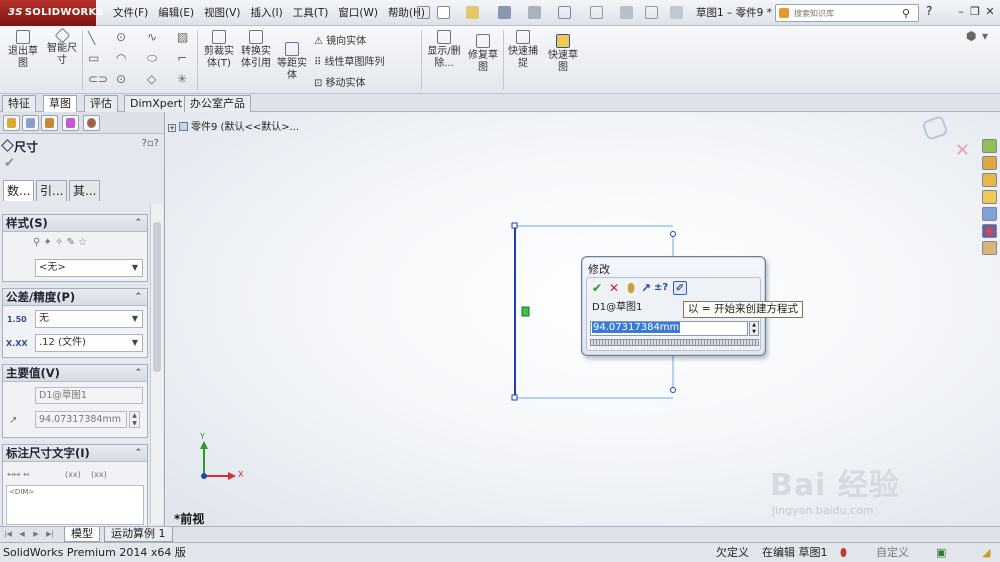 The width and height of the screenshot is (1000, 562). I want to click on close-button: ✕, so click(990, 12).